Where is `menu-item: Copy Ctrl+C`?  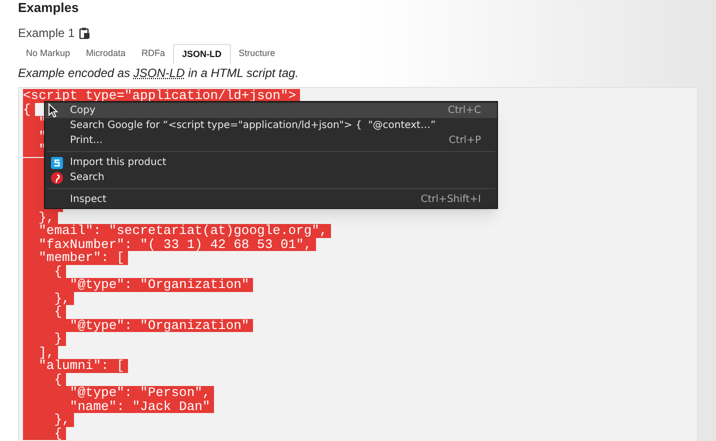 menu-item: Copy Ctrl+C is located at coordinates (271, 110).